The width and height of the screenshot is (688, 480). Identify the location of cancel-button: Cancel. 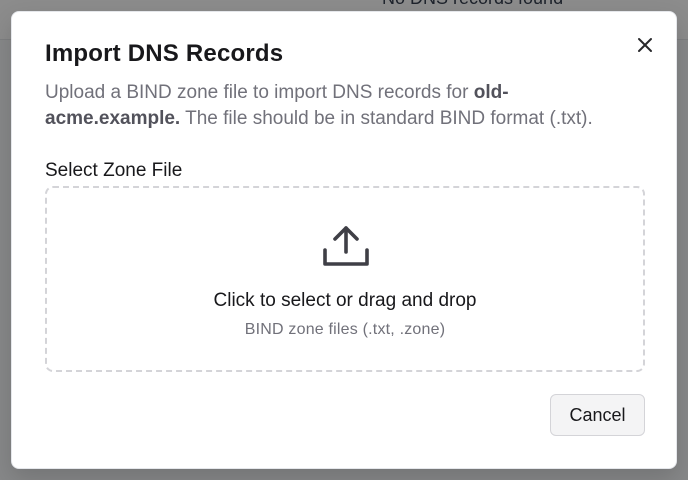
(597, 415).